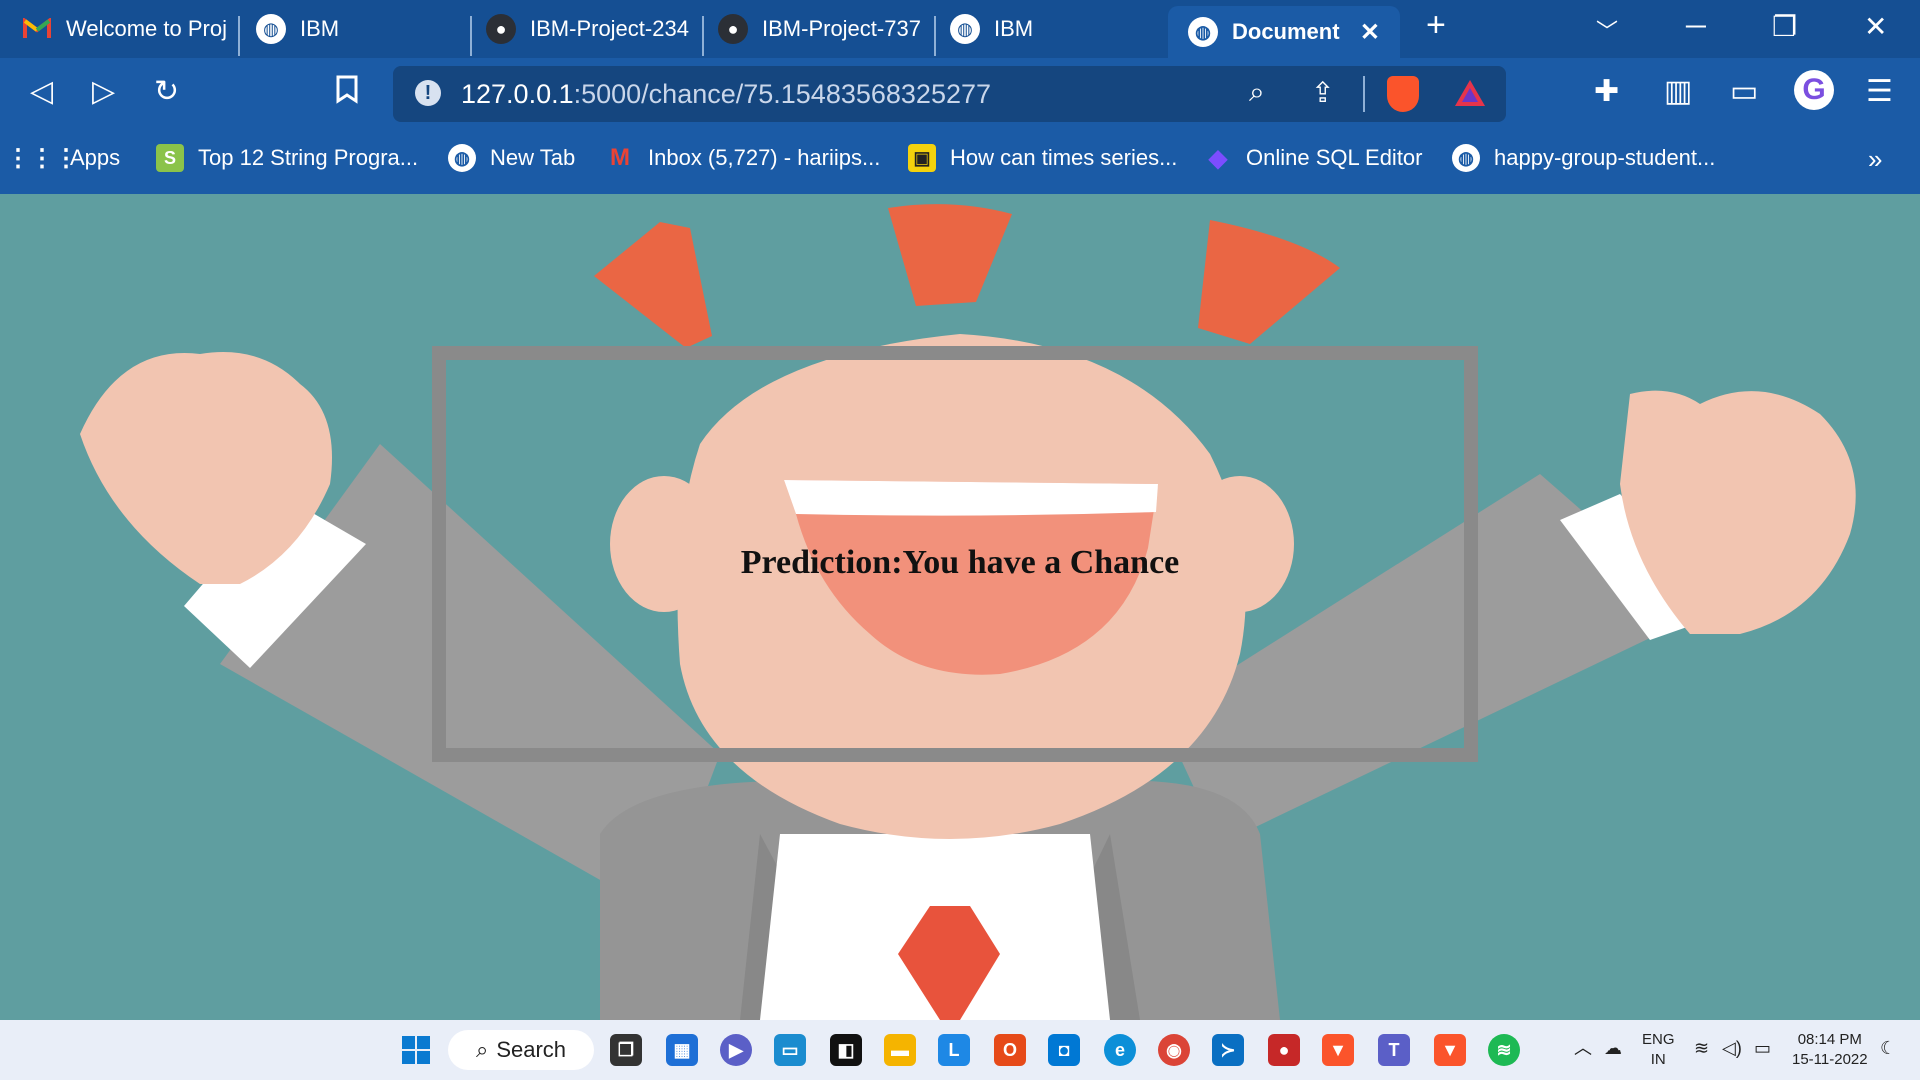  Describe the element at coordinates (1606, 91) in the screenshot. I see `extensions-icon: ✚` at that location.